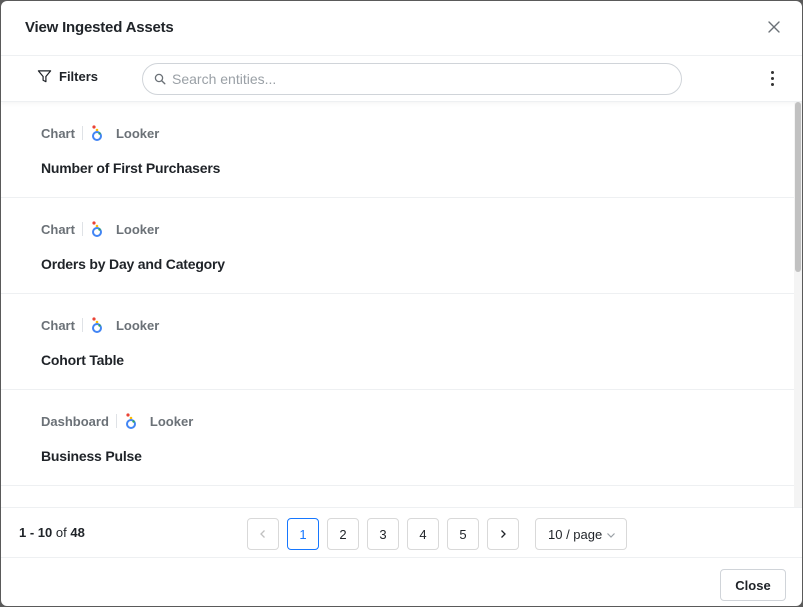 The height and width of the screenshot is (607, 803). I want to click on filters-button: Filters, so click(67, 76).